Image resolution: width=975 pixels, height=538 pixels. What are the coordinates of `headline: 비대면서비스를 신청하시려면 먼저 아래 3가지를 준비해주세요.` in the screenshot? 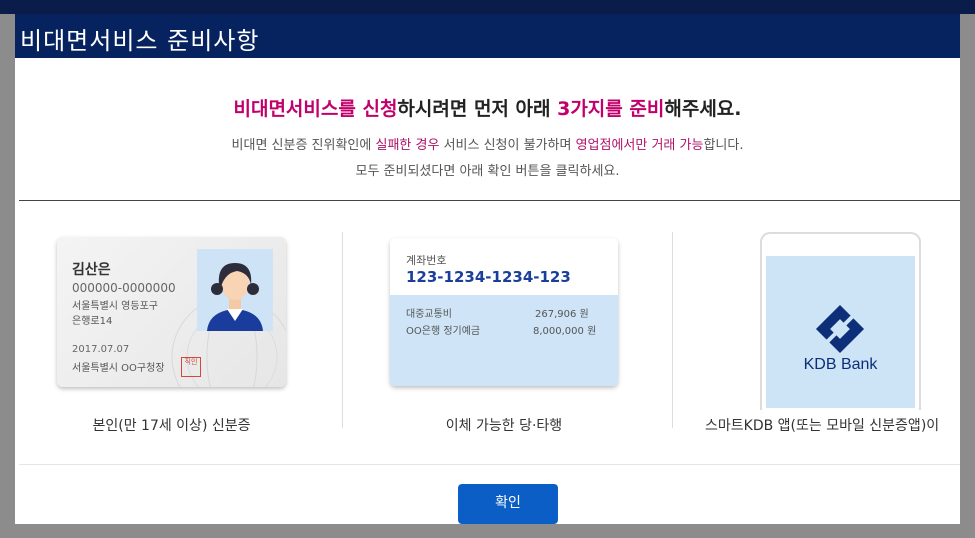 It's located at (487, 107).